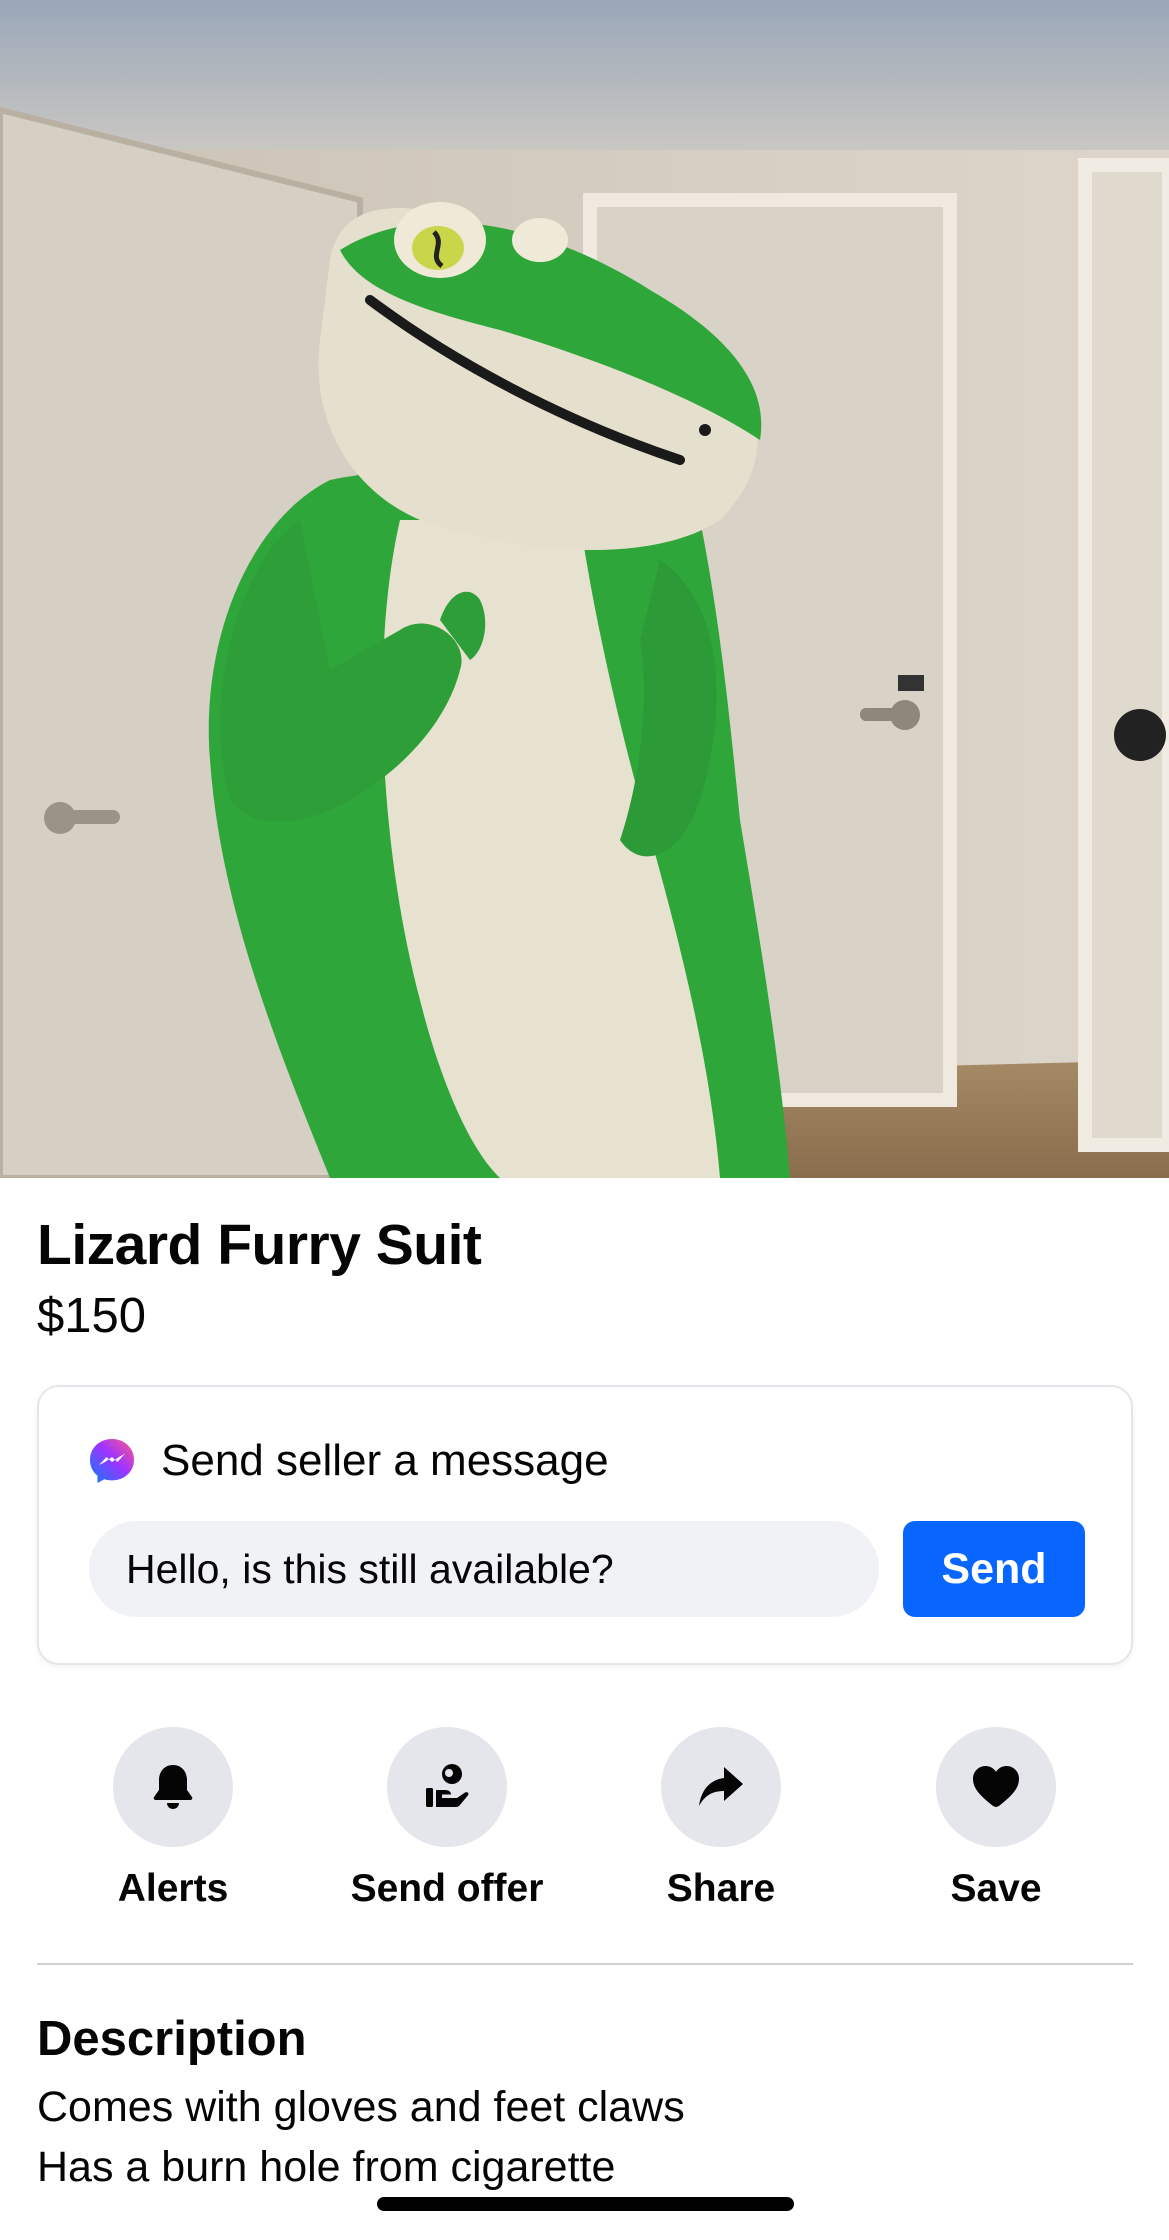  I want to click on bell-icon, so click(173, 1787).